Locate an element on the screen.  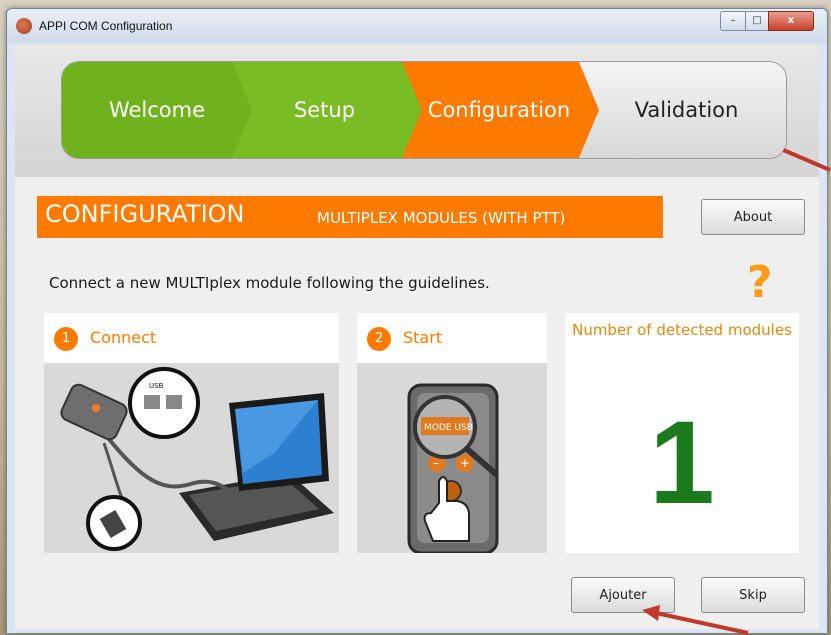
about-button: About is located at coordinates (753, 217).